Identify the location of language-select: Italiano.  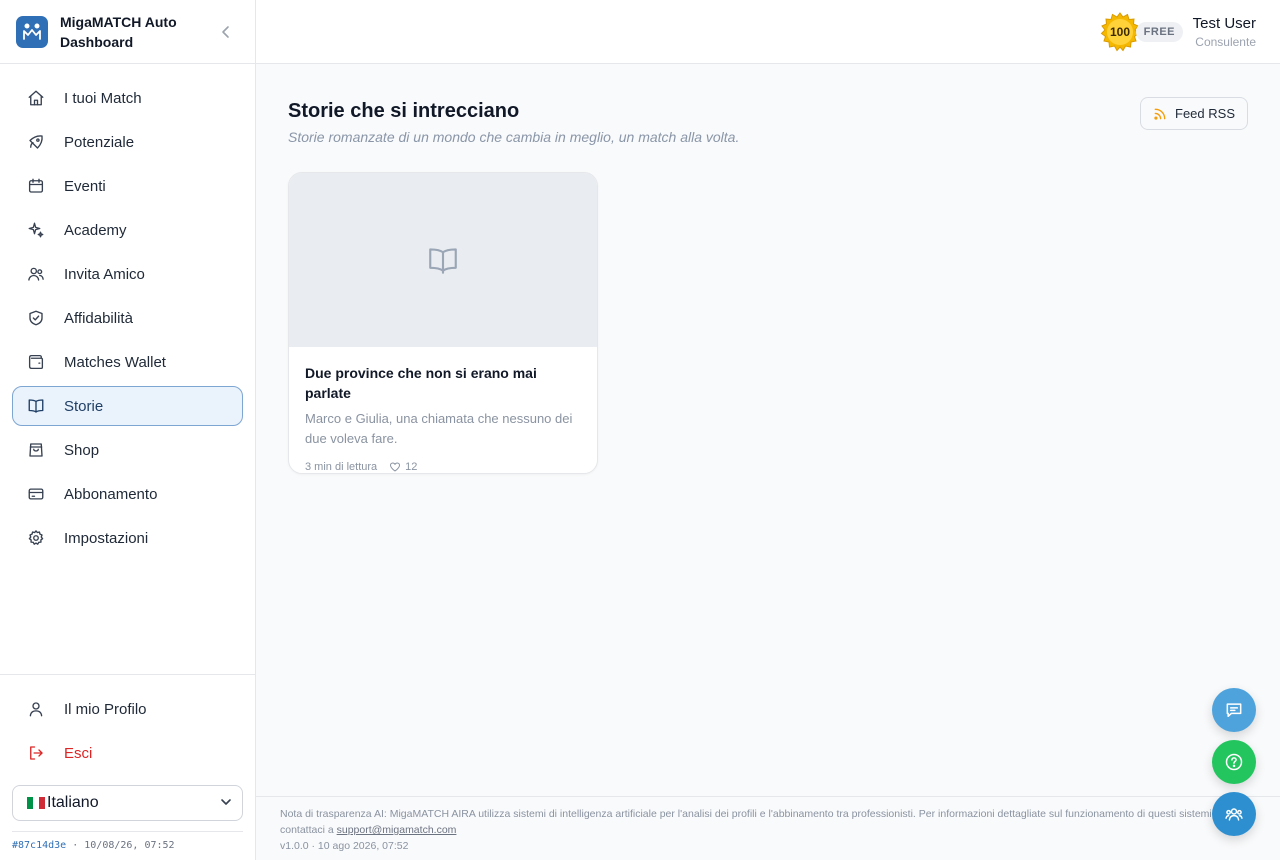
(127, 803).